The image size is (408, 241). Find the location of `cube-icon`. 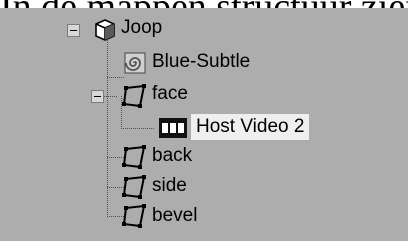

cube-icon is located at coordinates (105, 30).